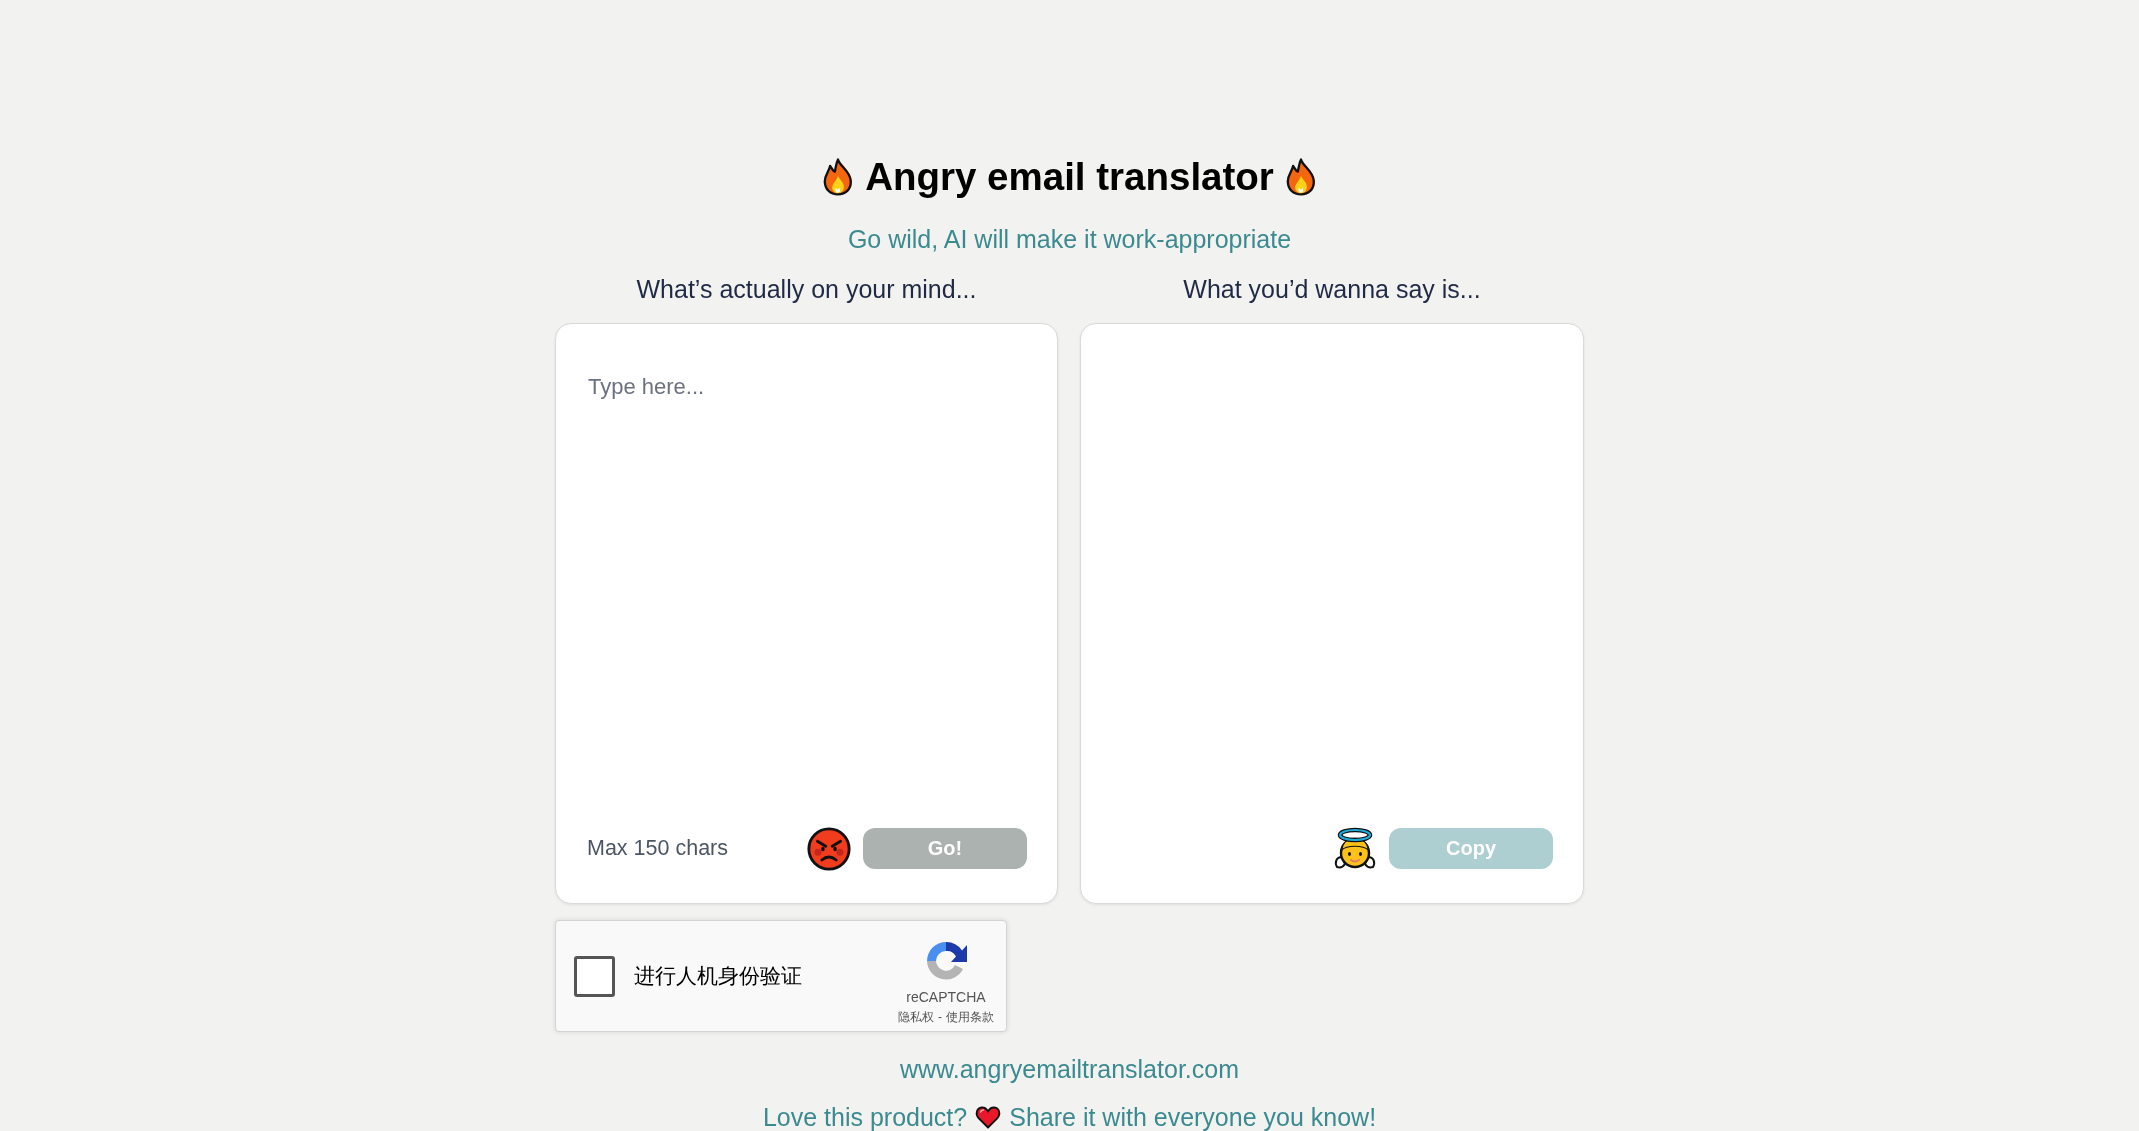  Describe the element at coordinates (946, 997) in the screenshot. I see `recaptcha-brand: reCAPTCHA` at that location.